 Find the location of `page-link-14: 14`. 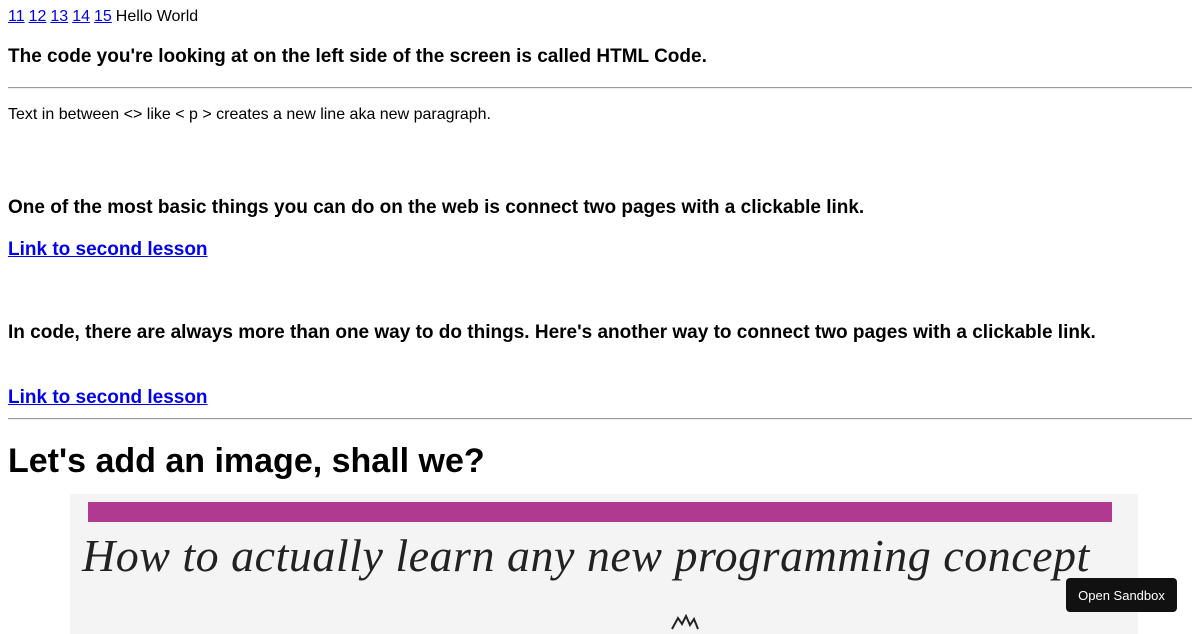

page-link-14: 14 is located at coordinates (81, 16).